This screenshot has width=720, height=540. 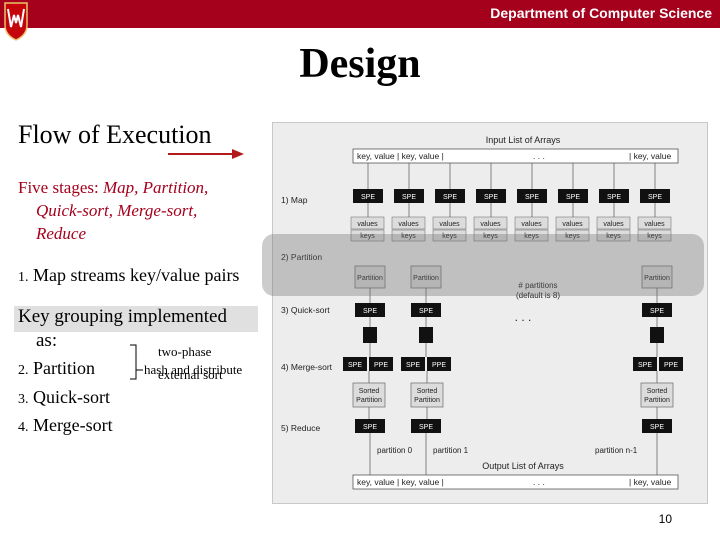 I want to click on department-name: Department of Computer Science, so click(x=601, y=13).